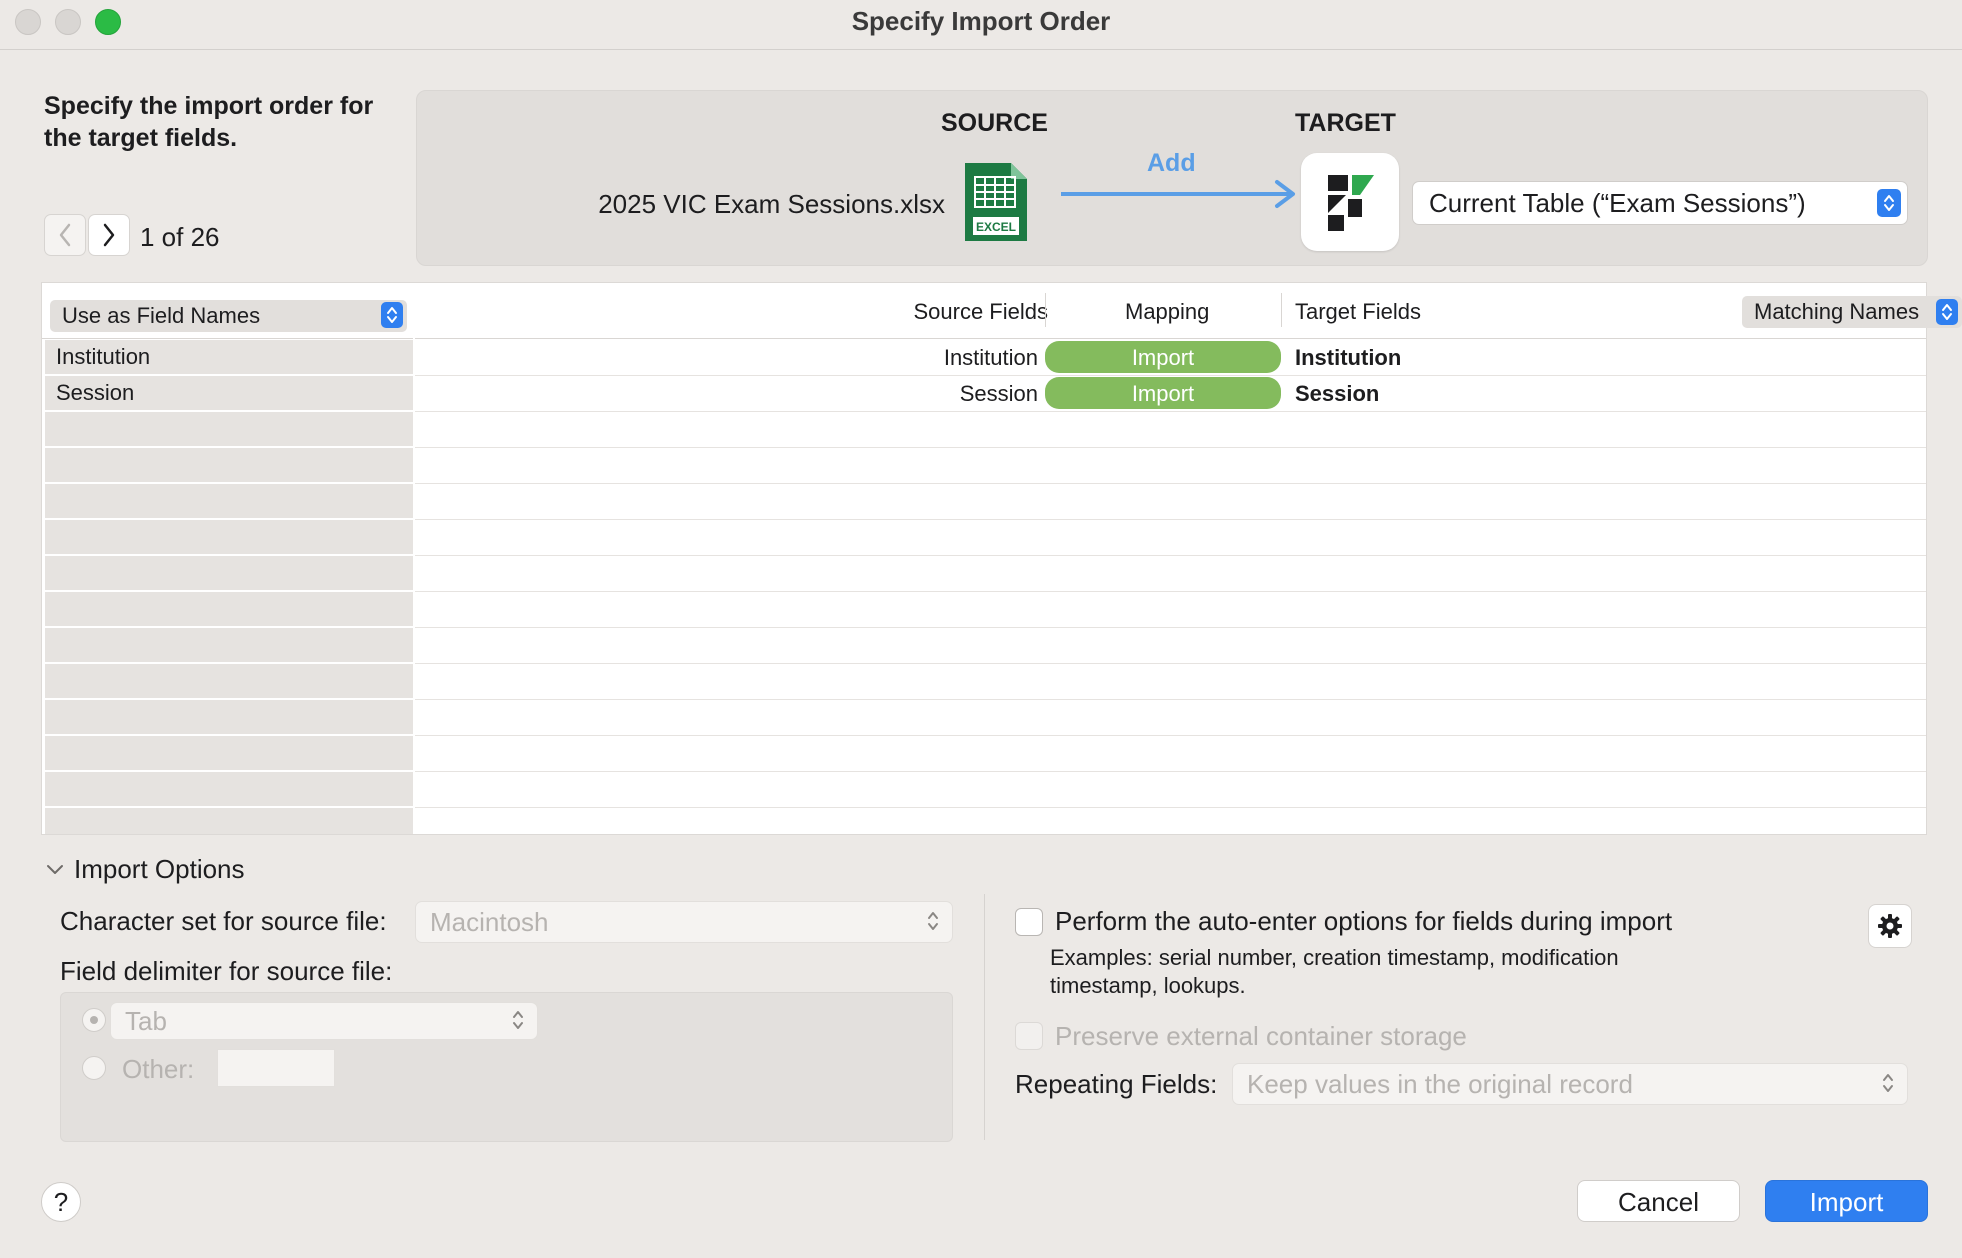 The width and height of the screenshot is (1962, 1258). Describe the element at coordinates (146, 1021) in the screenshot. I see `delimiter-tab-value: Tab` at that location.